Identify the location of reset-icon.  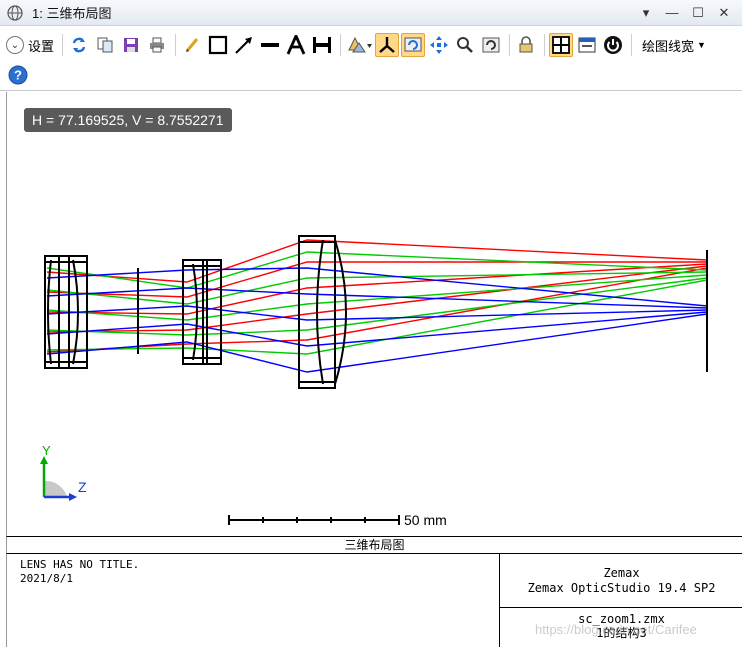
(491, 45).